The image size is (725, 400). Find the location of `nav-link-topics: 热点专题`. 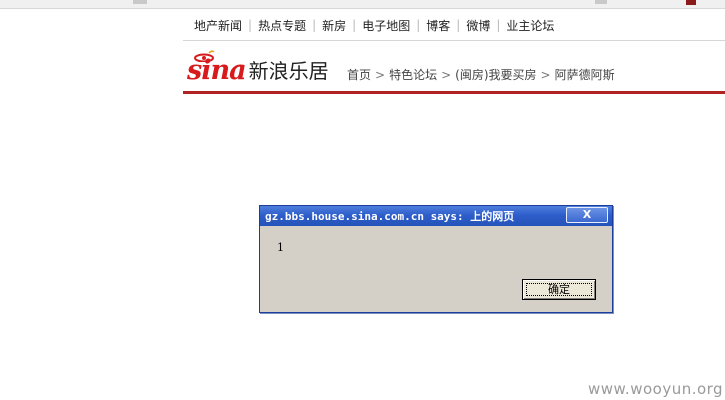

nav-link-topics: 热点专题 is located at coordinates (282, 25).